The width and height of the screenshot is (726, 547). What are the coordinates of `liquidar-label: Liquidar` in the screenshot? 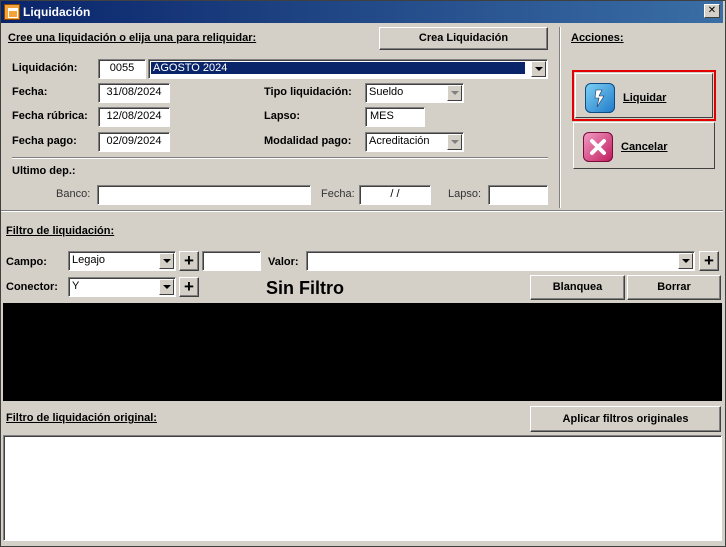 It's located at (645, 98).